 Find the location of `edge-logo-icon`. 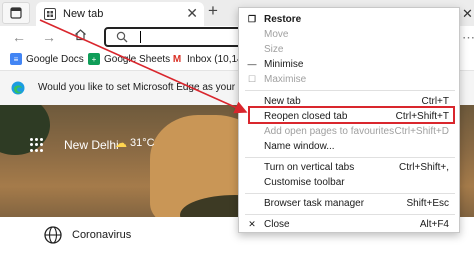

edge-logo-icon is located at coordinates (18, 88).